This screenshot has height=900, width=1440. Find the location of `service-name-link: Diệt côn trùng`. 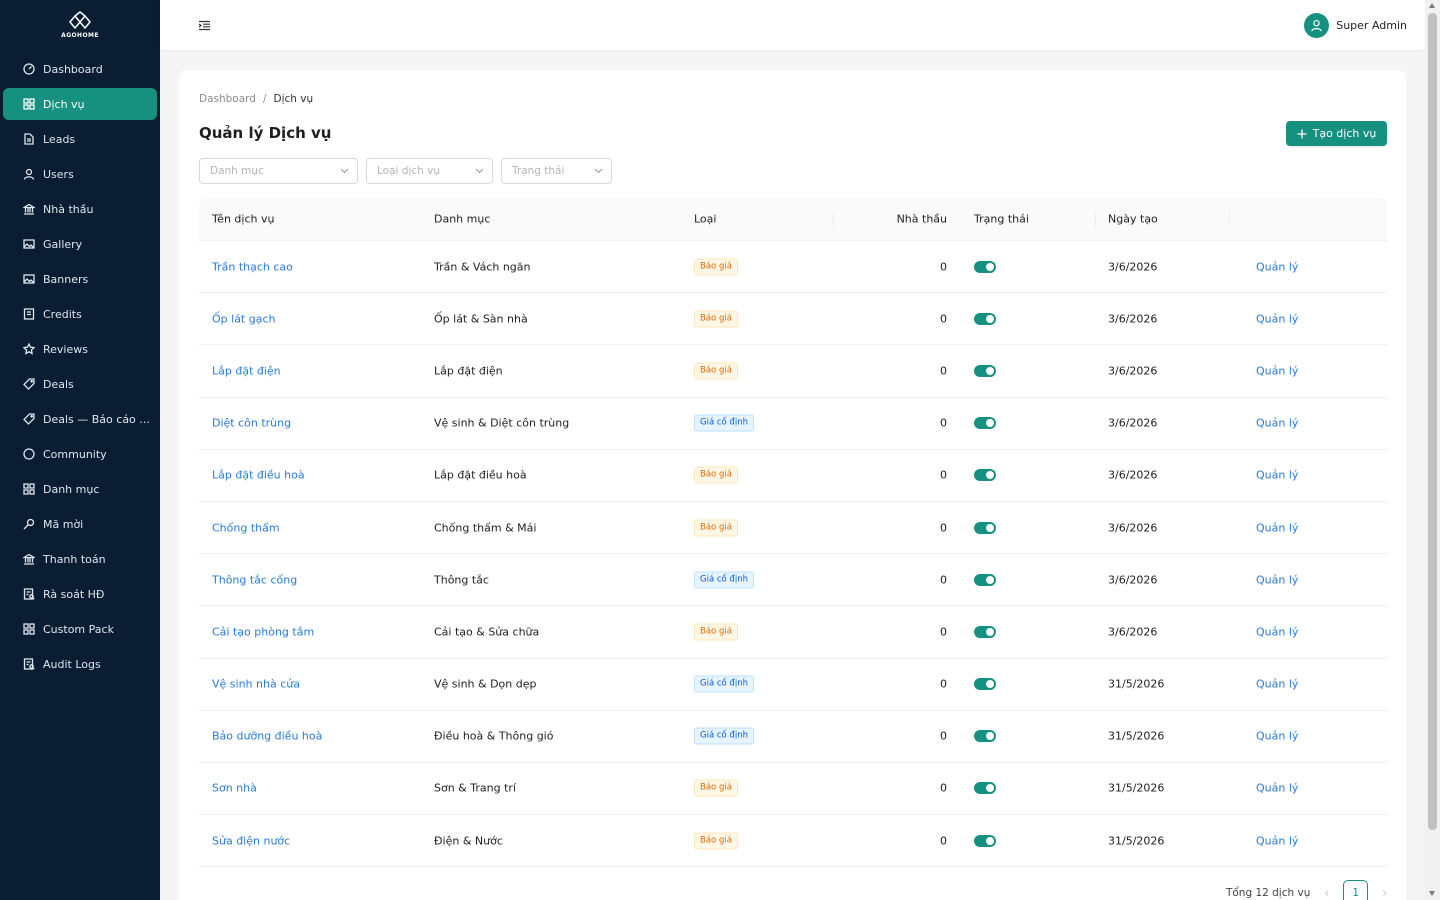

service-name-link: Diệt côn trùng is located at coordinates (251, 423).